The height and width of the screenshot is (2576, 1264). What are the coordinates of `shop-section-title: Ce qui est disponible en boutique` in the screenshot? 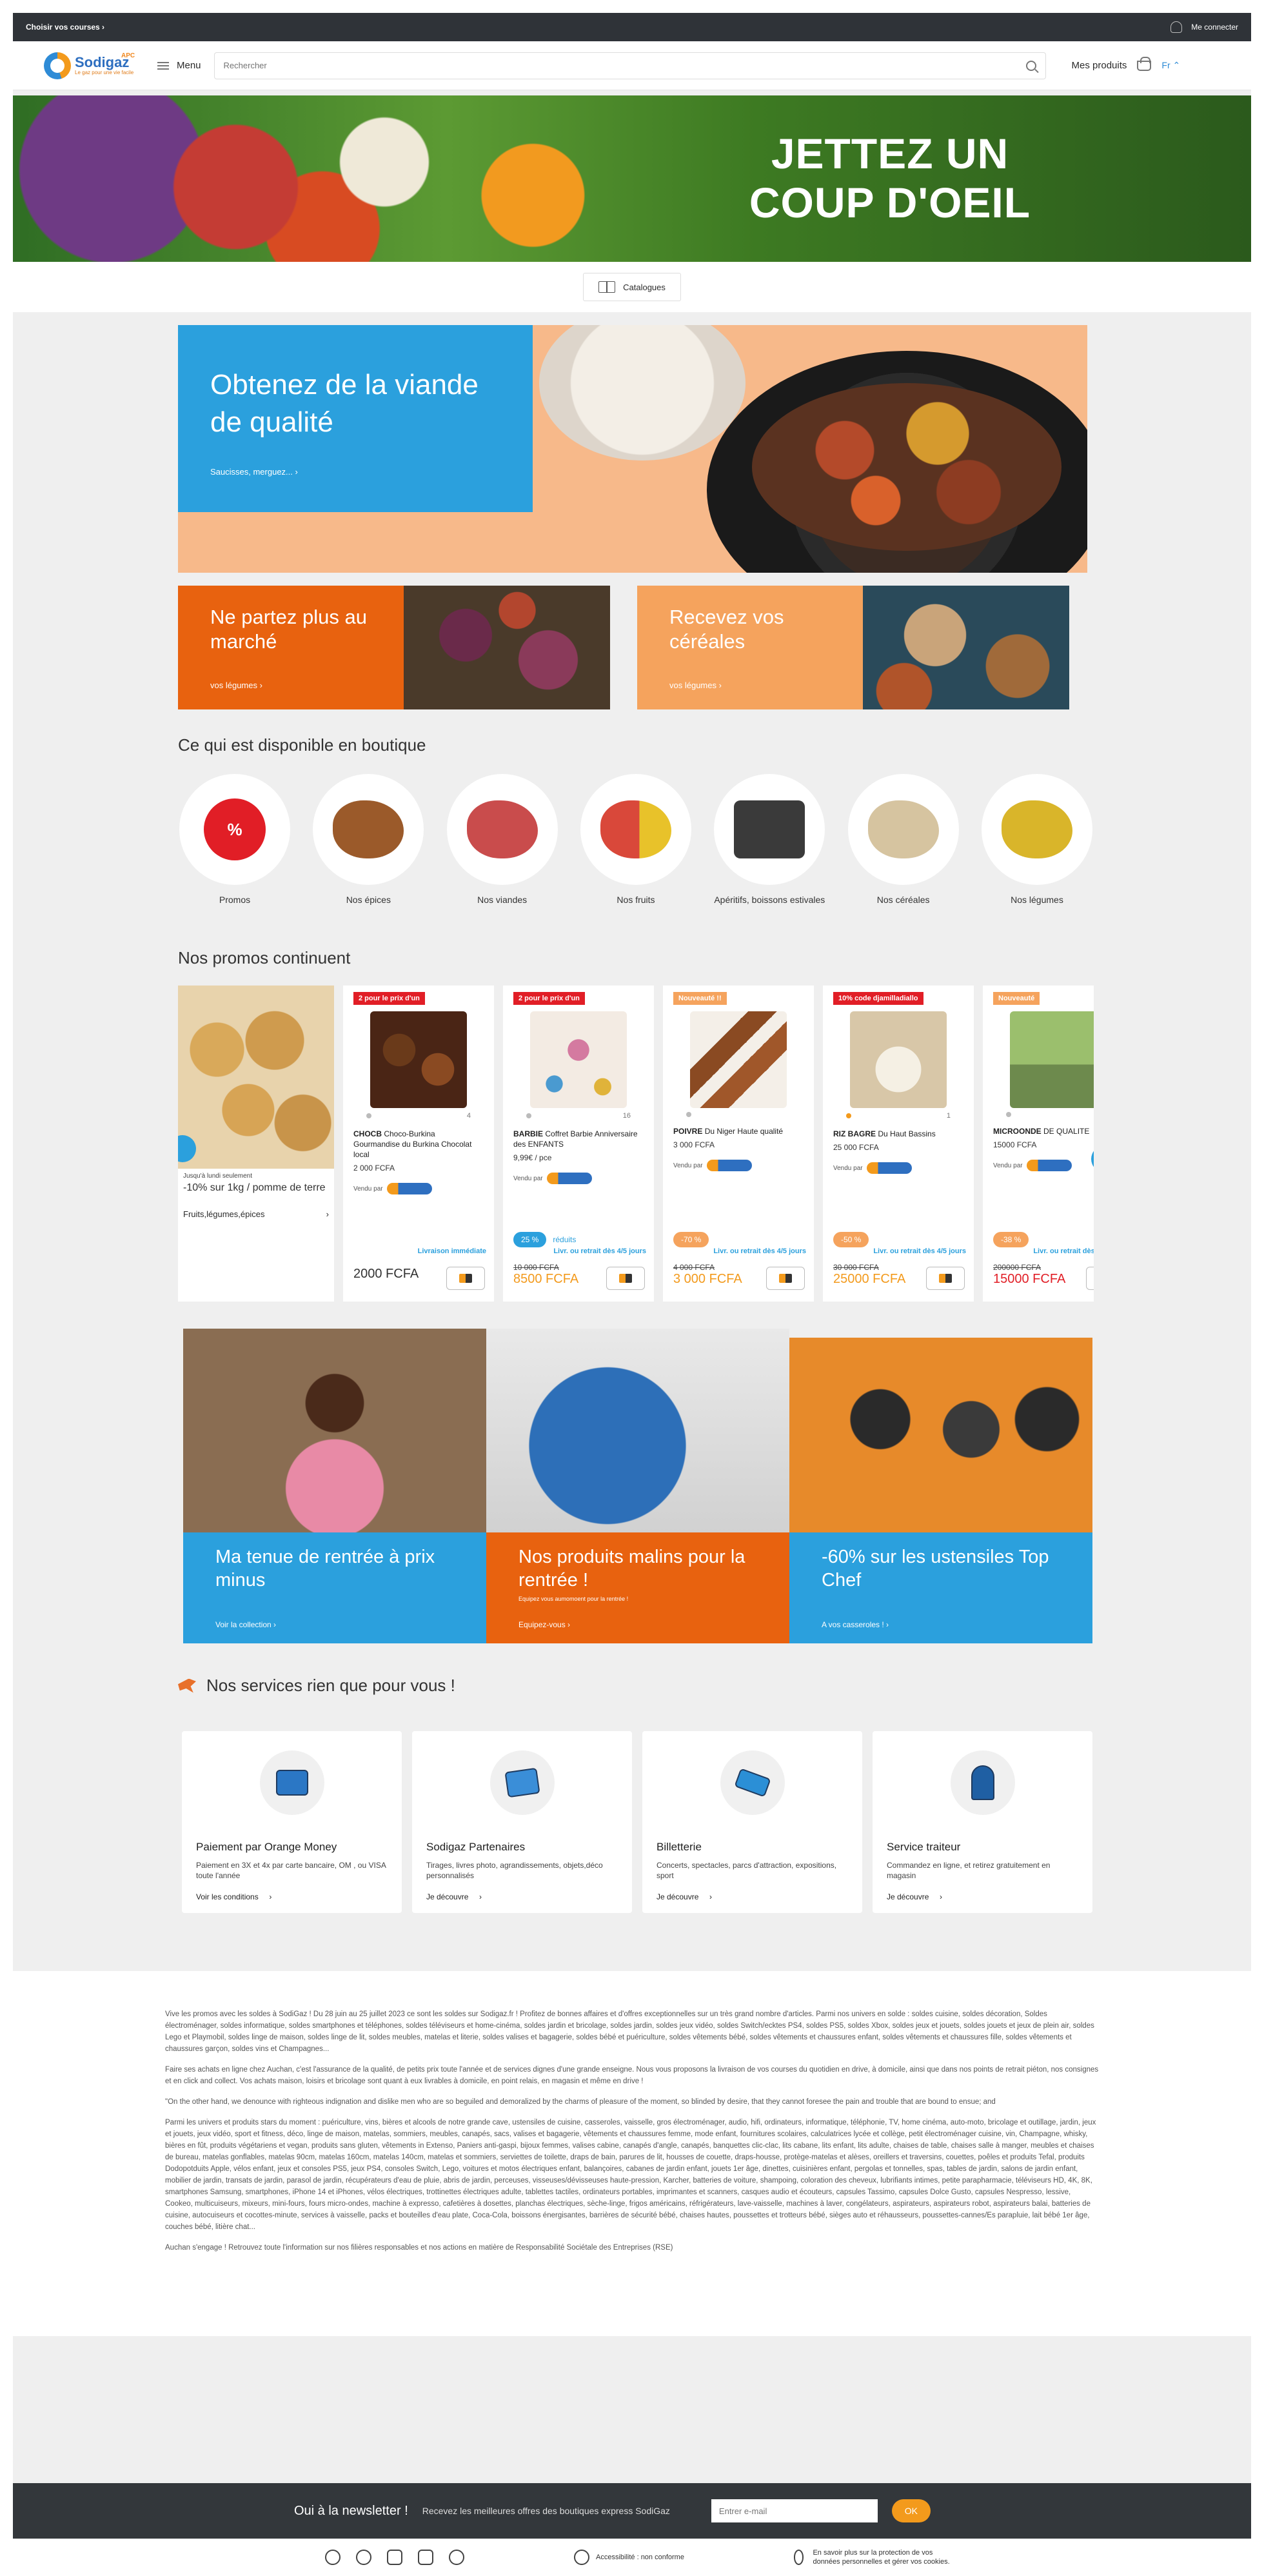 It's located at (302, 745).